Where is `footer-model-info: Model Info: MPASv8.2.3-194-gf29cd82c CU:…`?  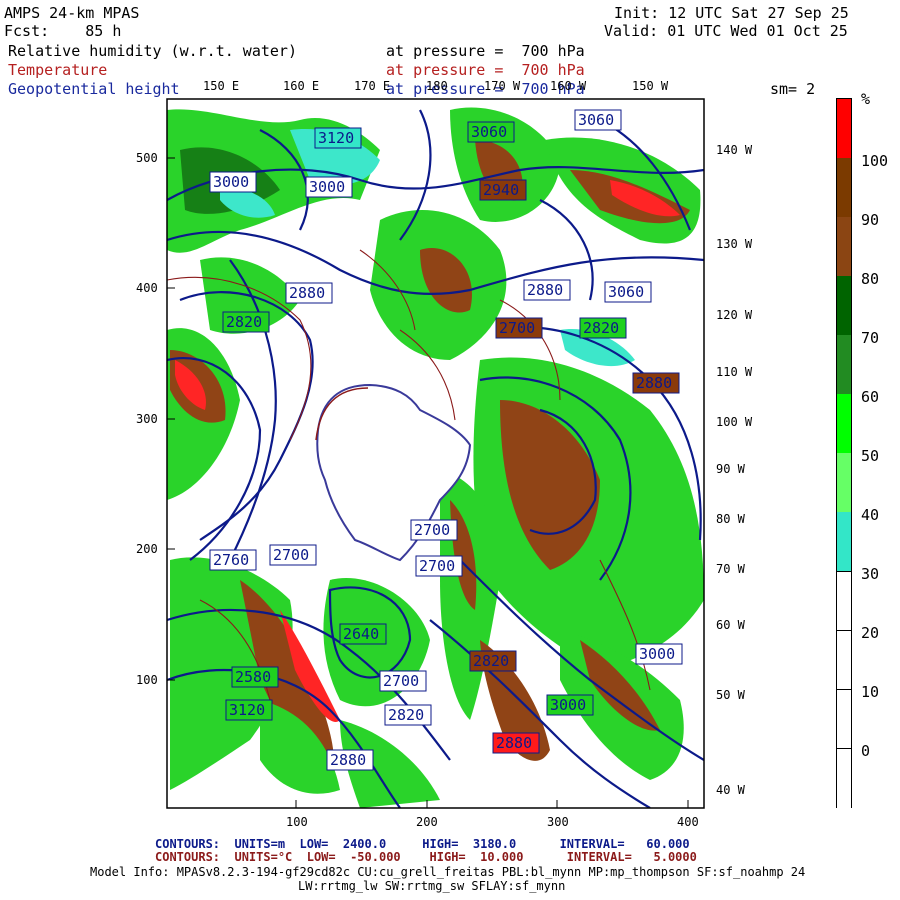 footer-model-info: Model Info: MPASv8.2.3-194-gf29cd82c CU:… is located at coordinates (448, 872).